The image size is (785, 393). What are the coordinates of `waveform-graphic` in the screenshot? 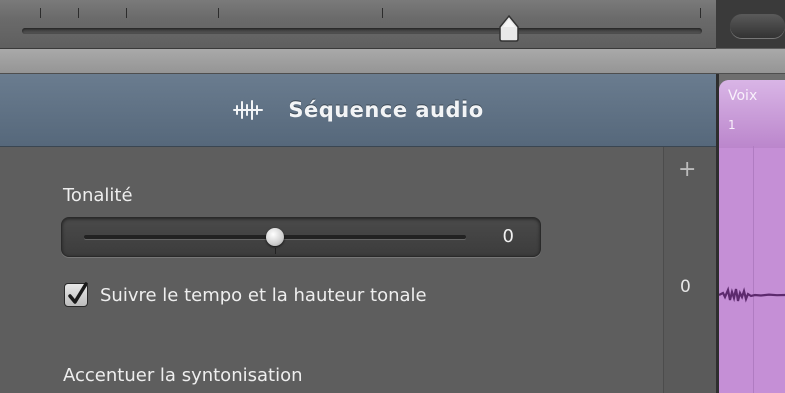 It's located at (752, 294).